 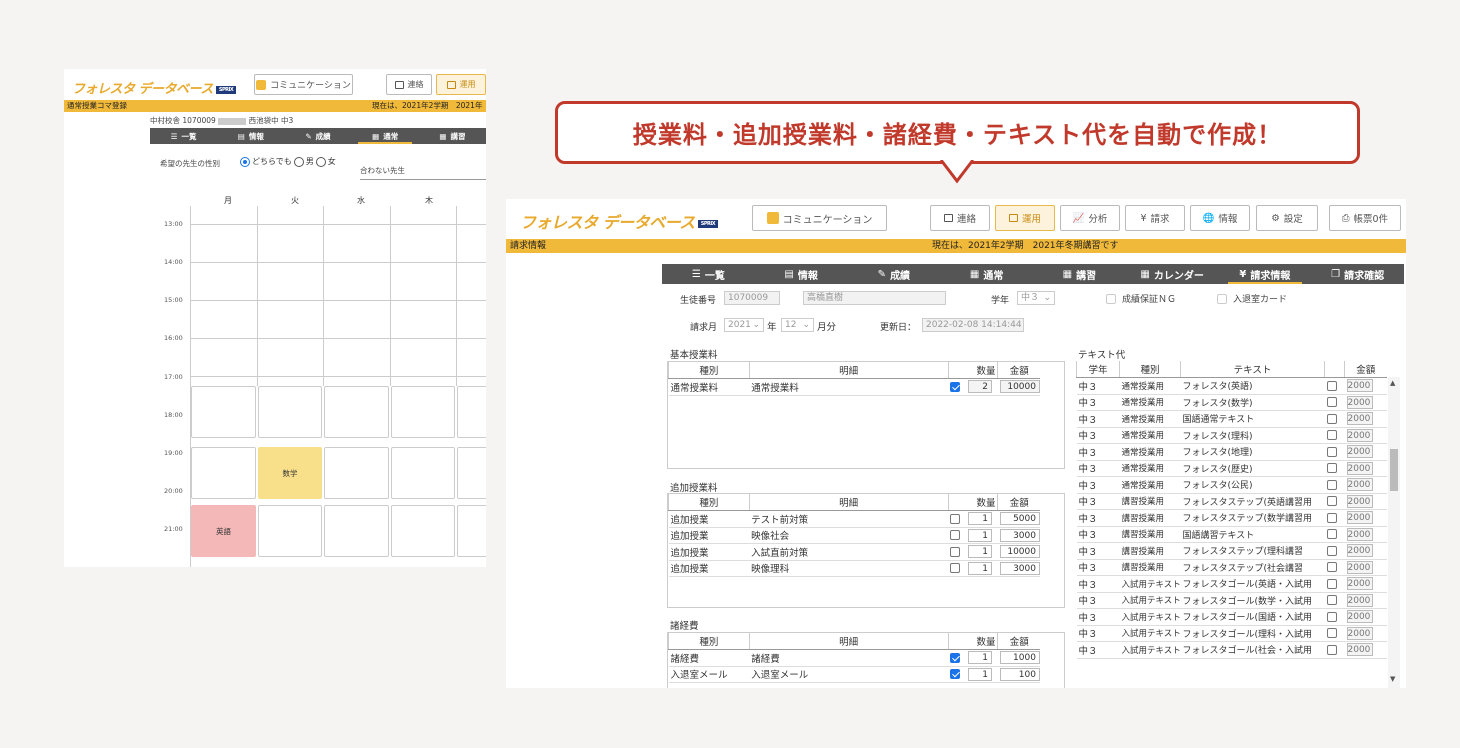 What do you see at coordinates (320, 161) in the screenshot?
I see `radio-female` at bounding box center [320, 161].